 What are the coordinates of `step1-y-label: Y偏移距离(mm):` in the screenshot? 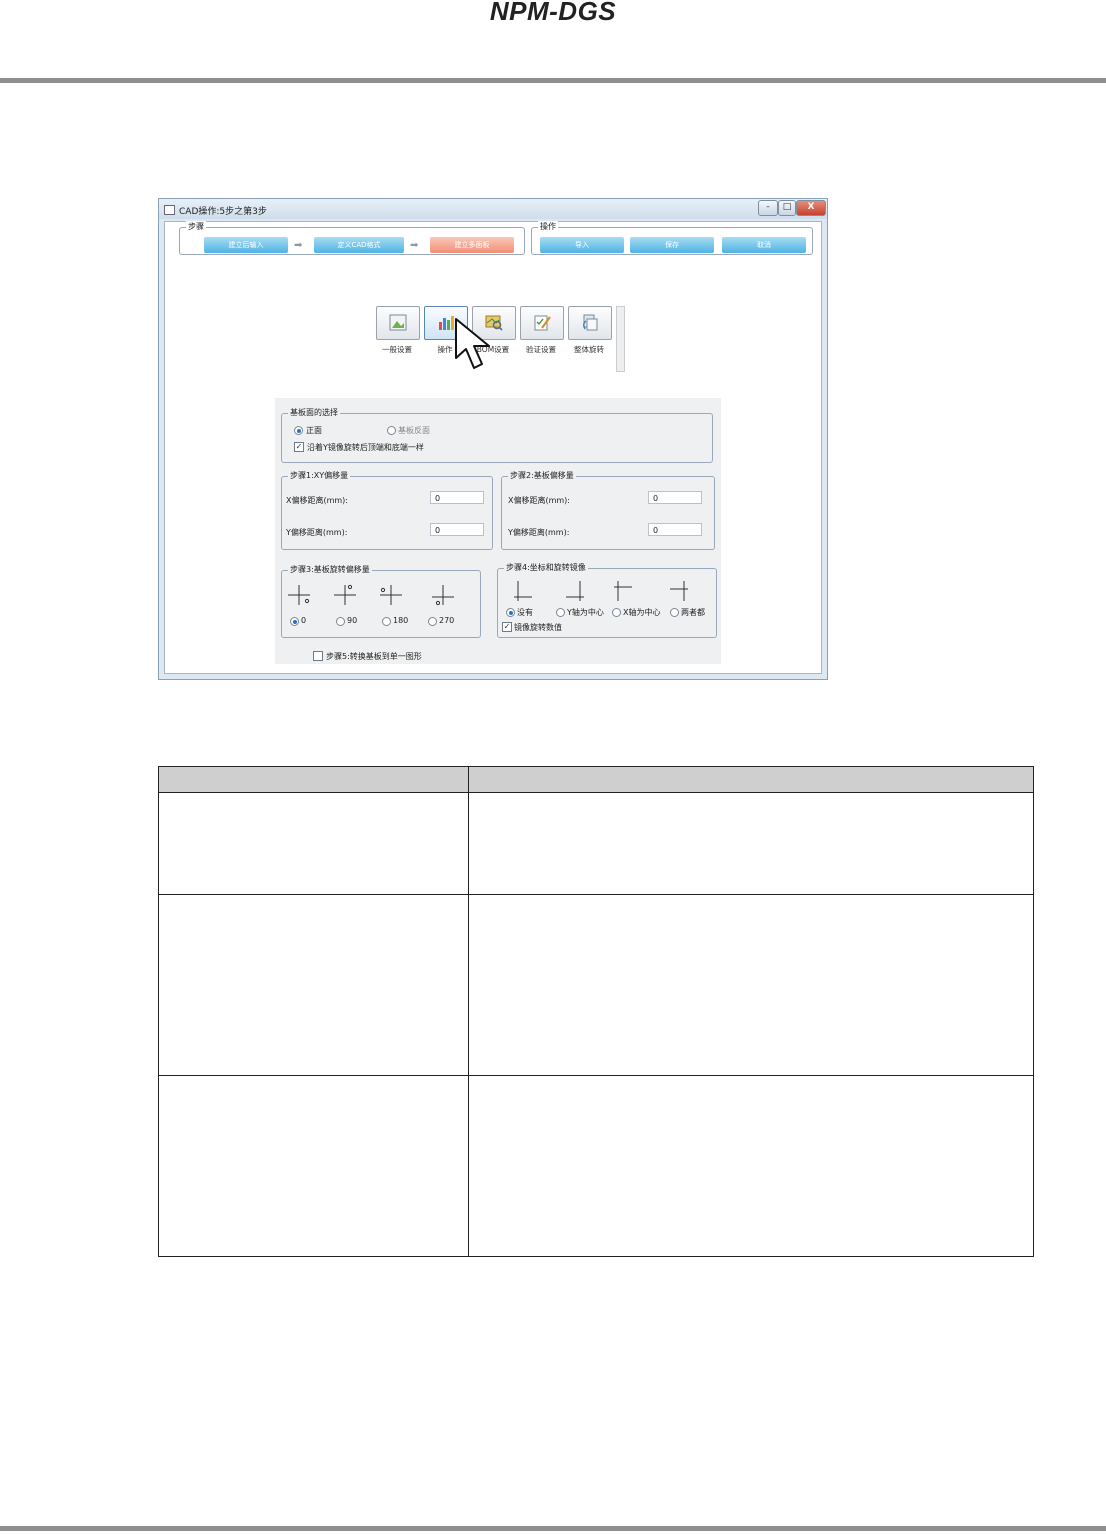 It's located at (317, 532).